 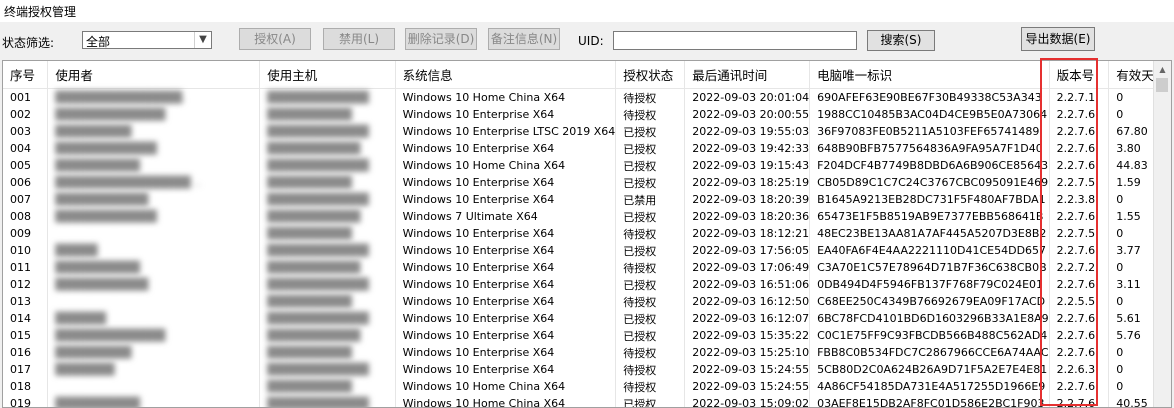 I want to click on user-cell: █████████, so click(x=154, y=131).